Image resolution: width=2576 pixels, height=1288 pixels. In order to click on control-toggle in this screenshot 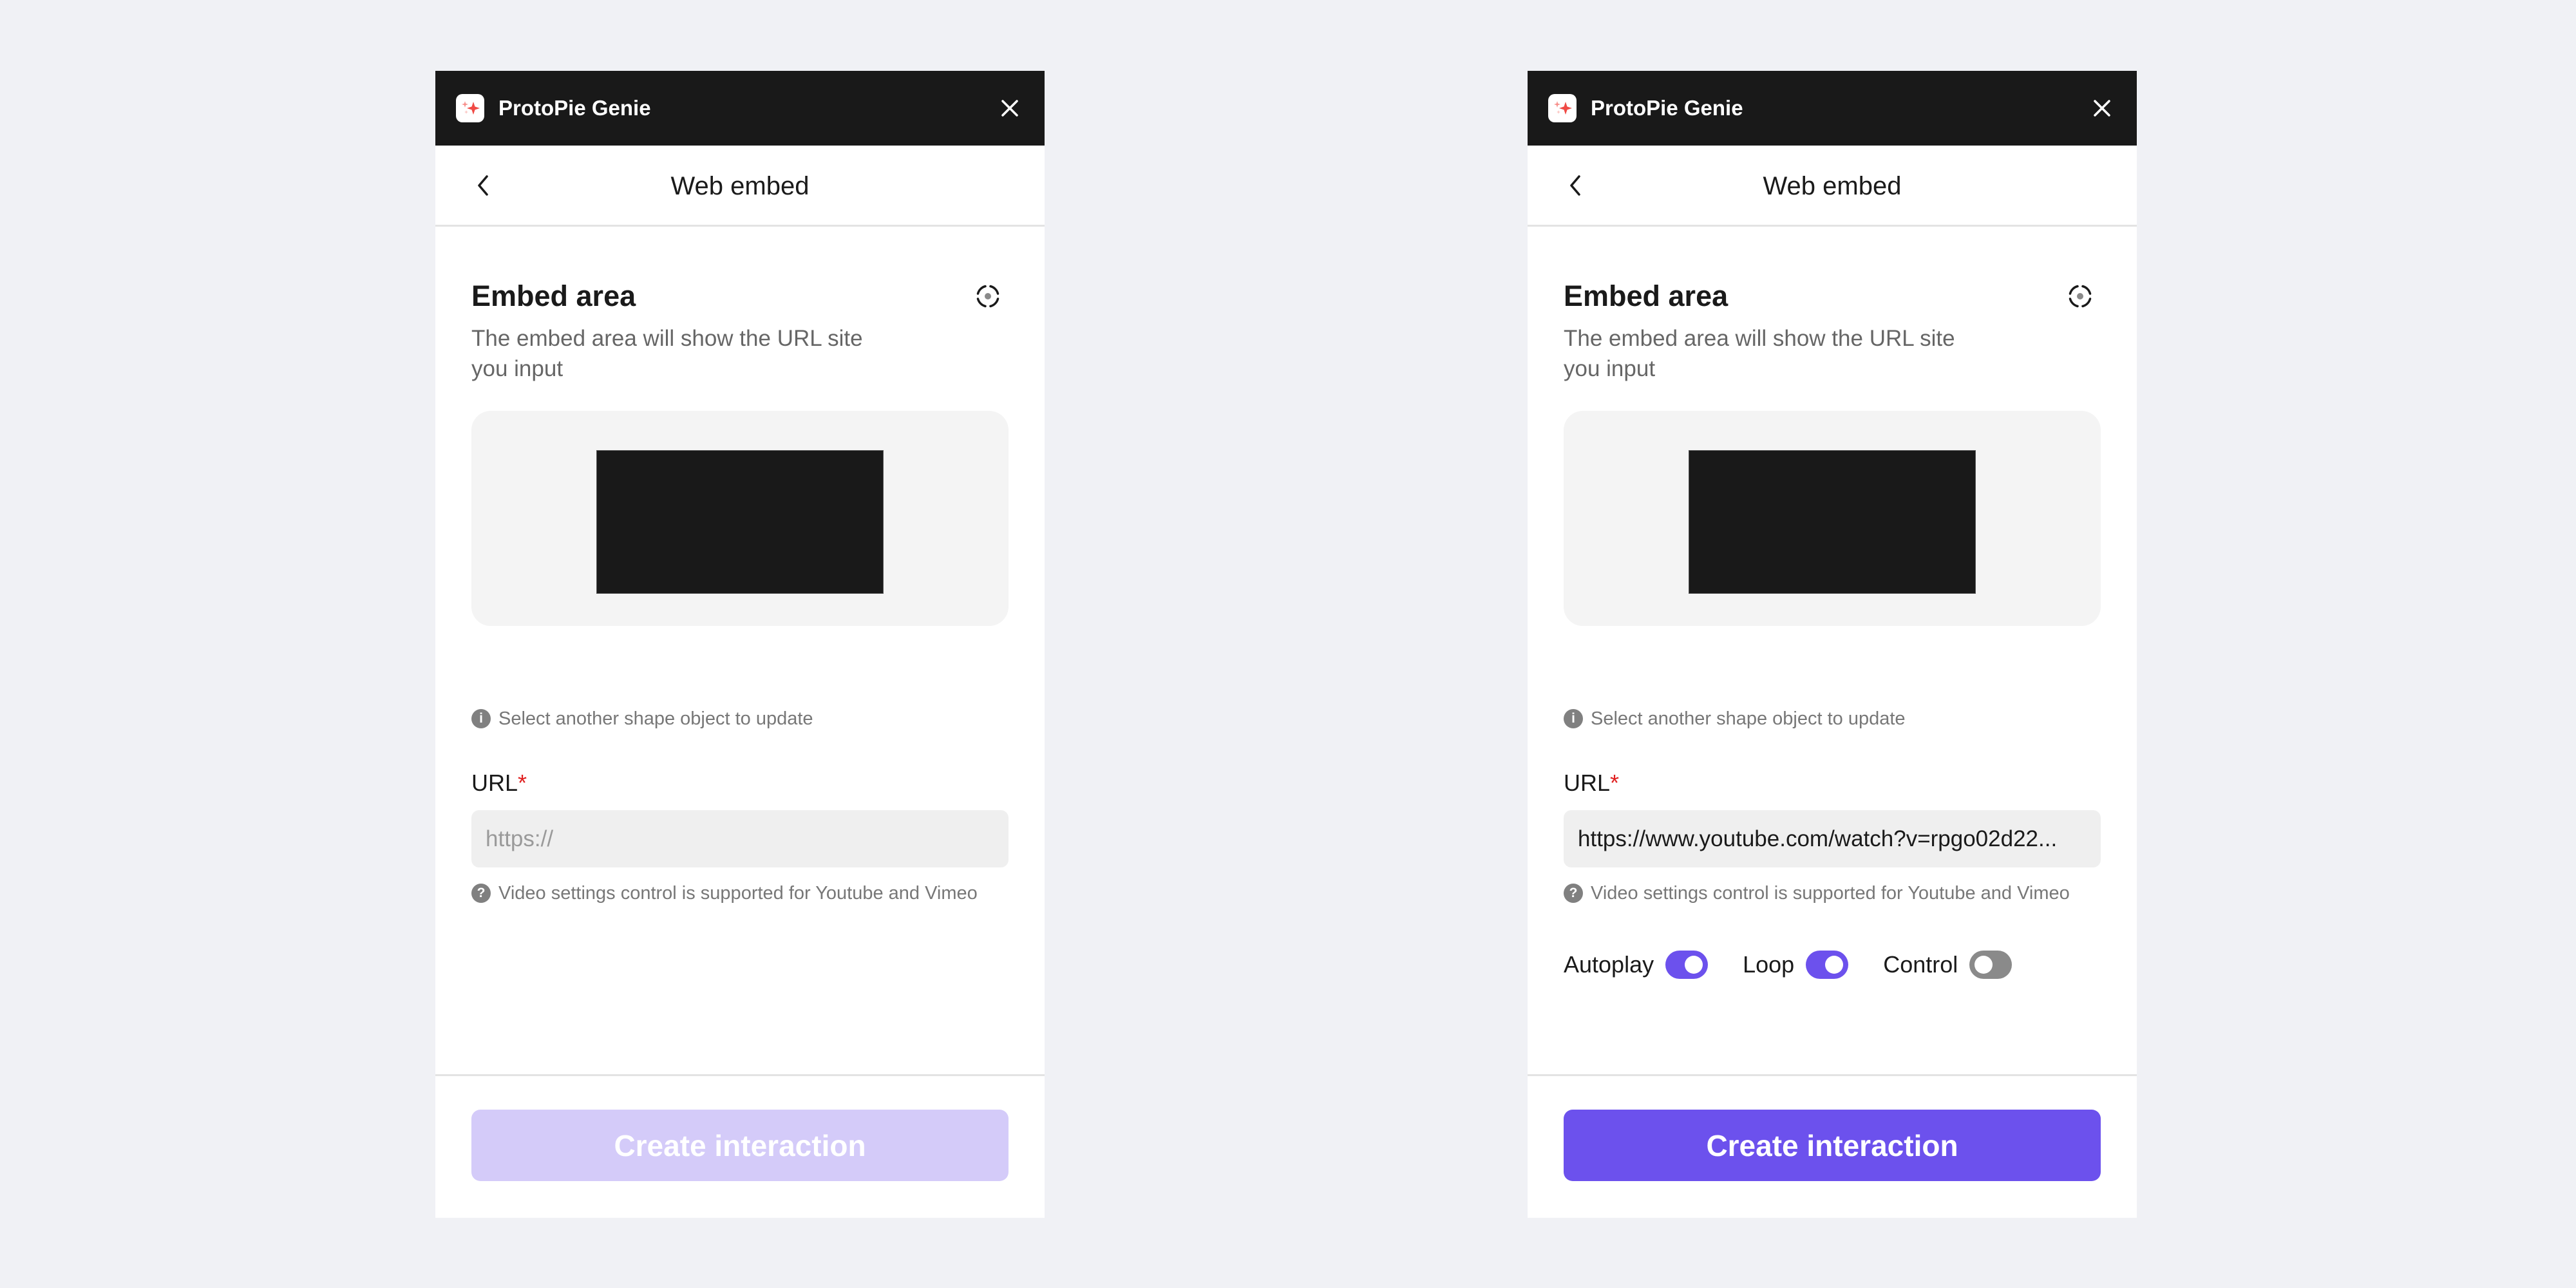, I will do `click(1991, 965)`.